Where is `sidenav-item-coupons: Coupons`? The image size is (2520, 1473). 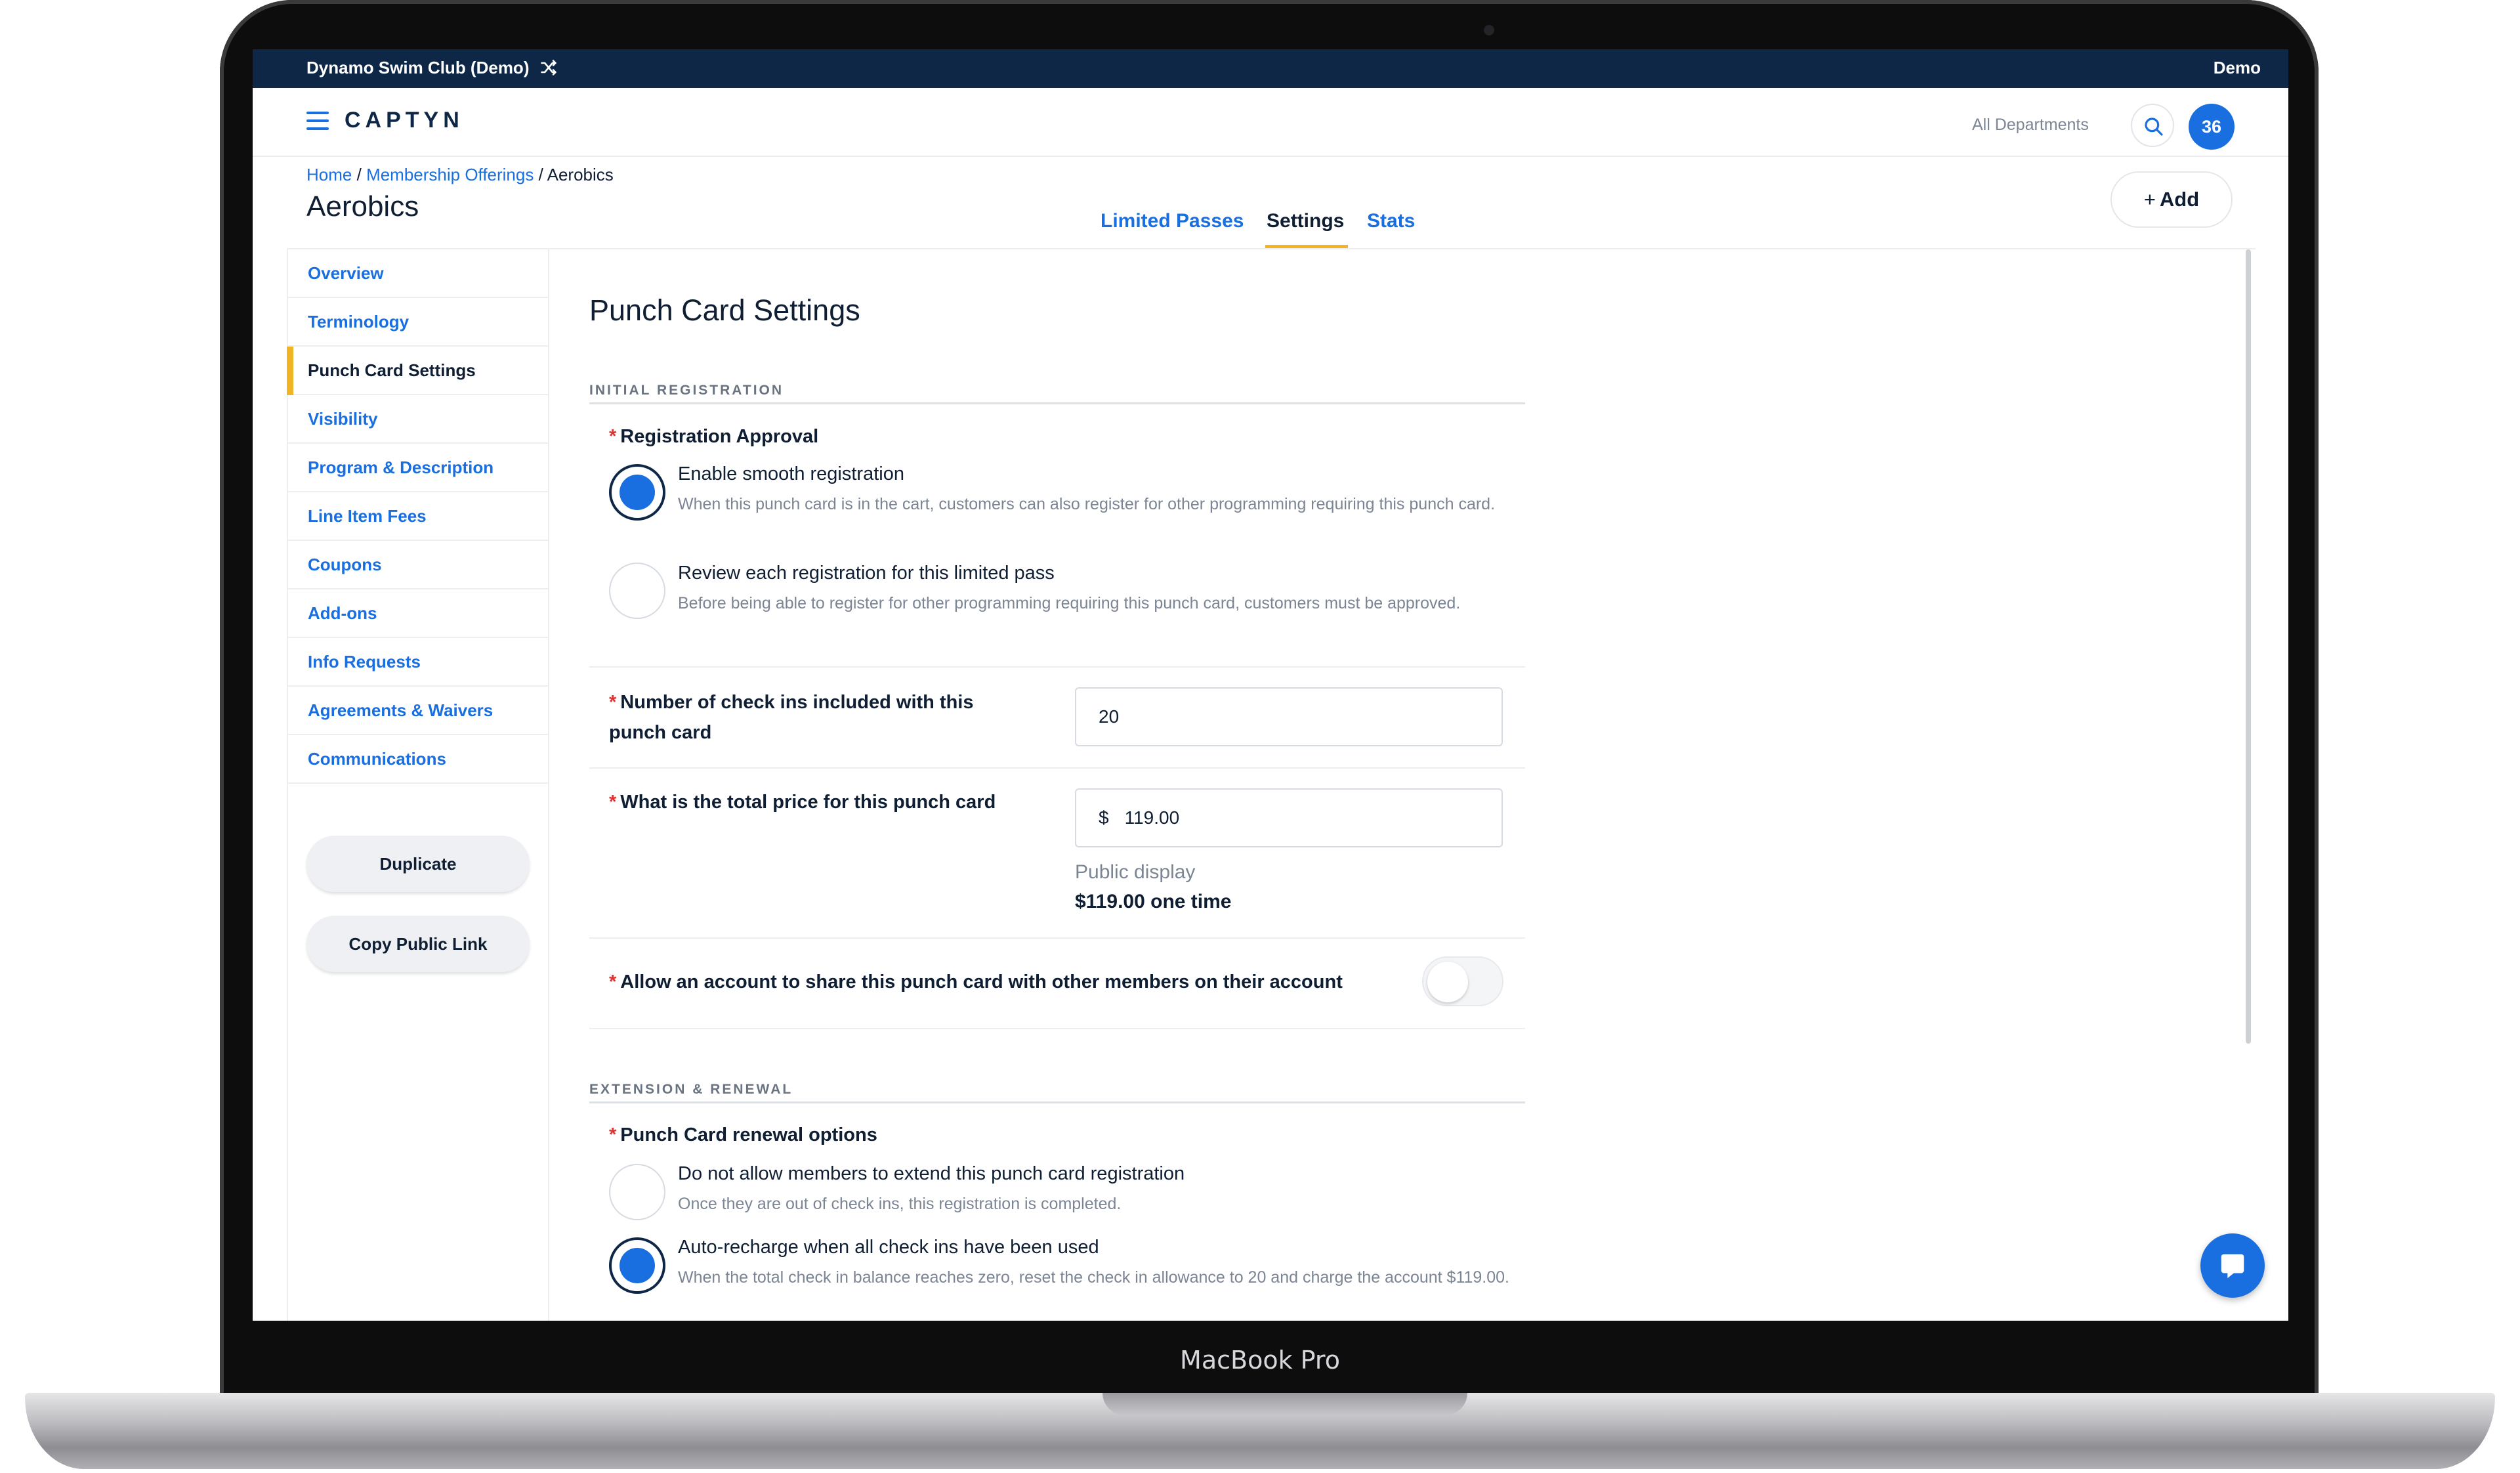 sidenav-item-coupons: Coupons is located at coordinates (418, 565).